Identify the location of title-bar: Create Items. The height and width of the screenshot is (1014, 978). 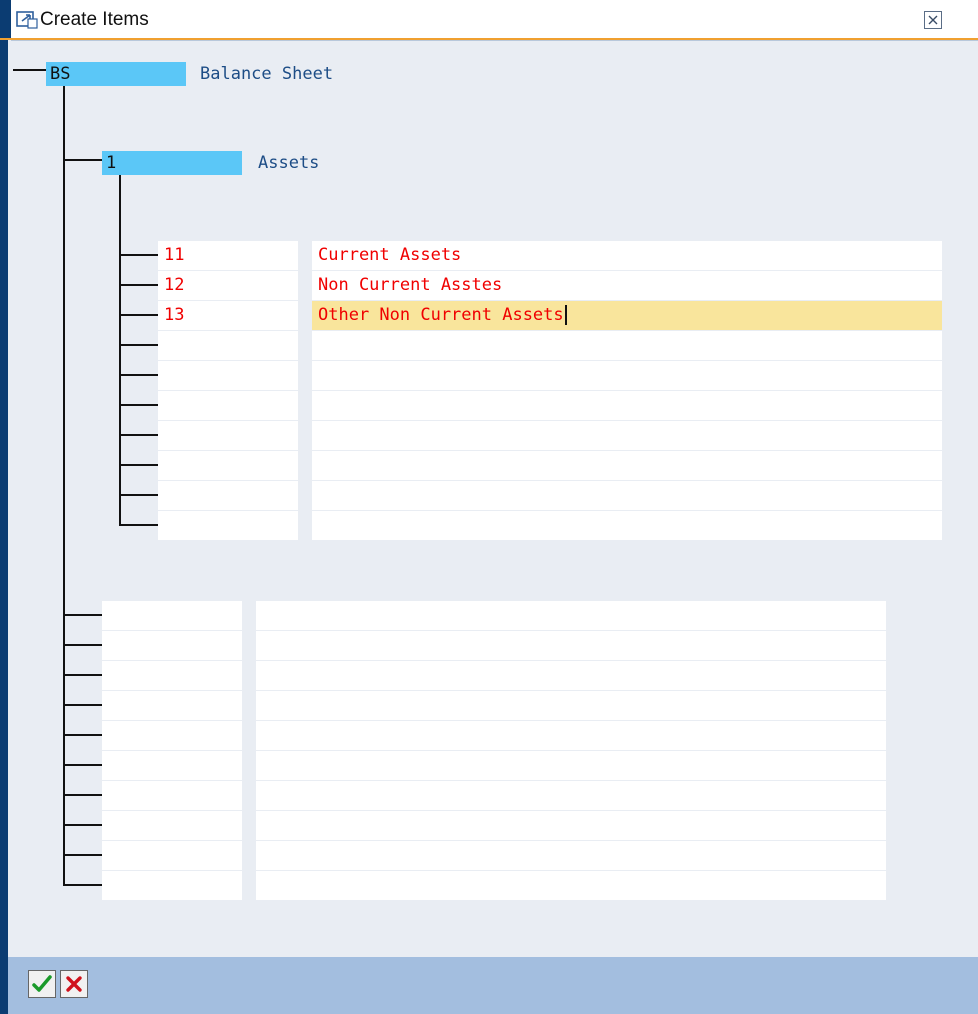
(489, 20).